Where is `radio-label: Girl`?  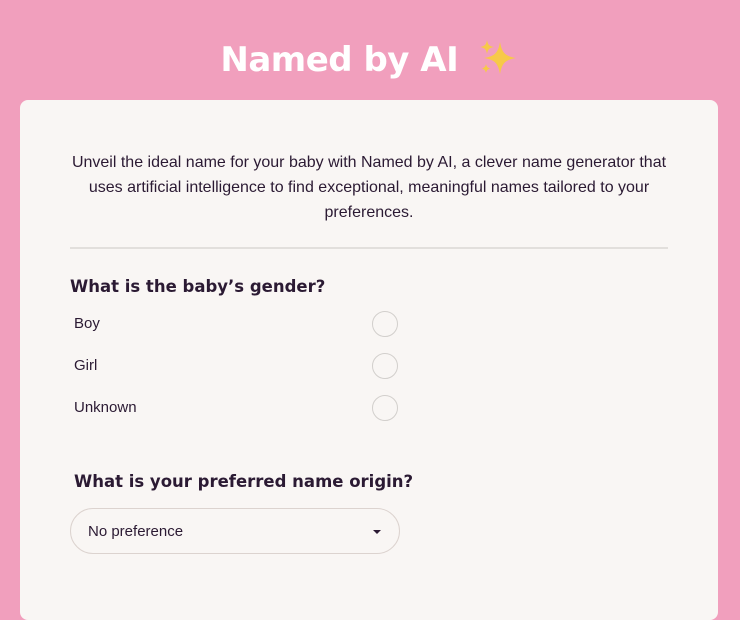 radio-label: Girl is located at coordinates (86, 365).